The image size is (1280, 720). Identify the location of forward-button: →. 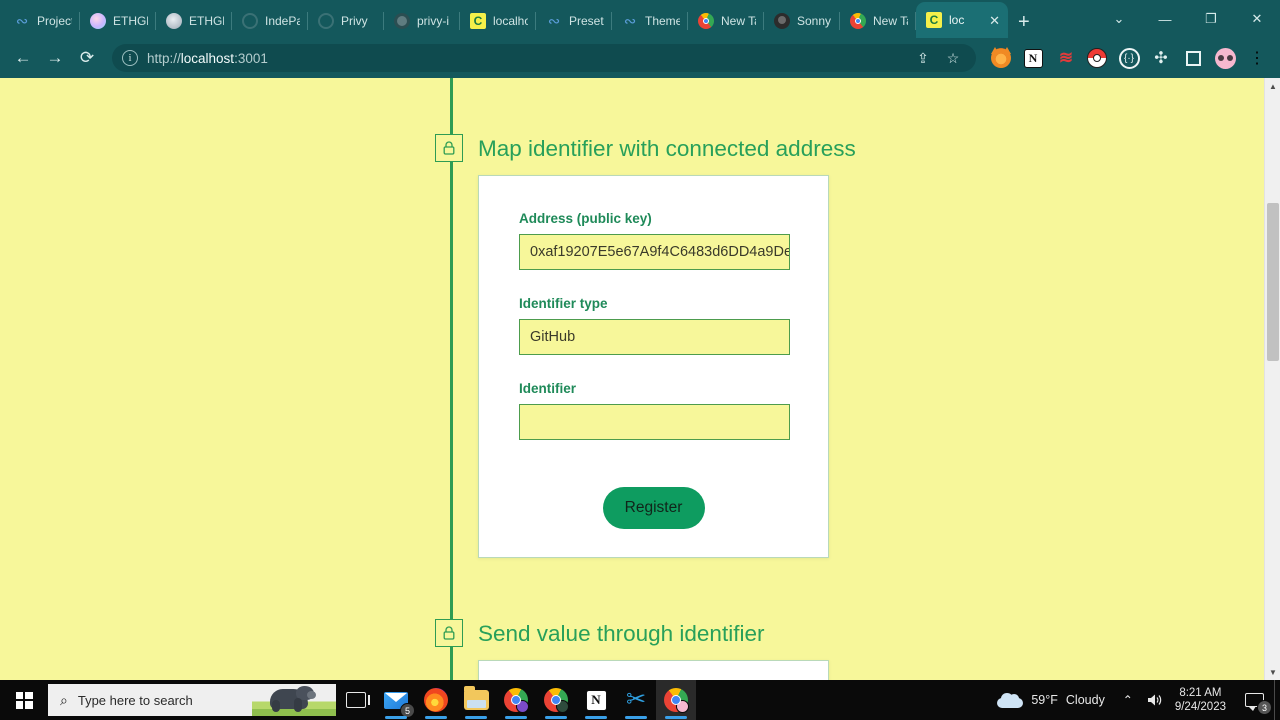
(55, 58).